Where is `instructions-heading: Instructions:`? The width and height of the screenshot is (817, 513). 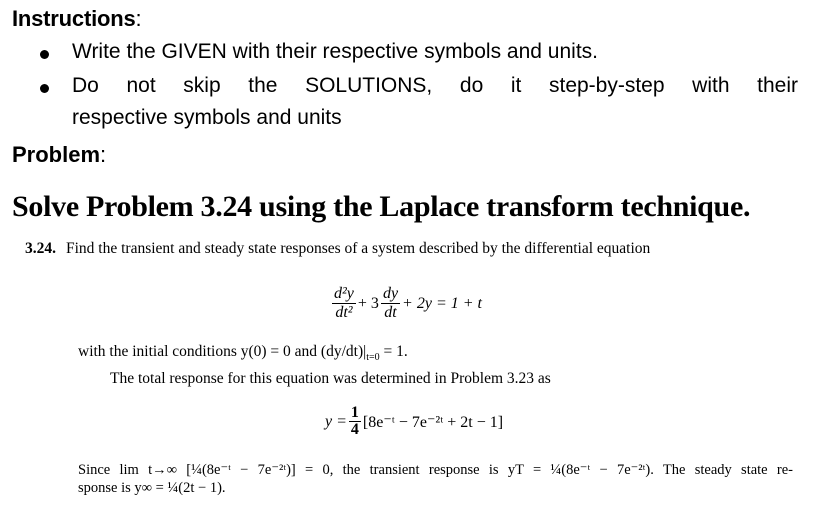
instructions-heading: Instructions: is located at coordinates (77, 18).